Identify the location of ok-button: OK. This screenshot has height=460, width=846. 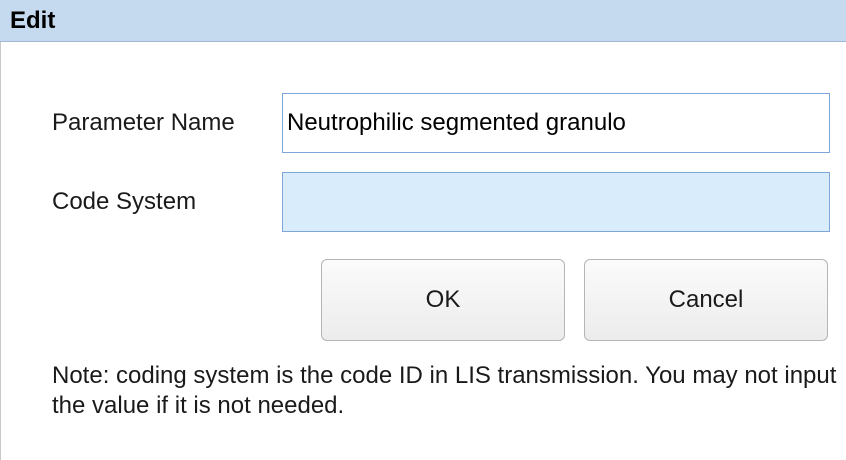
(443, 300).